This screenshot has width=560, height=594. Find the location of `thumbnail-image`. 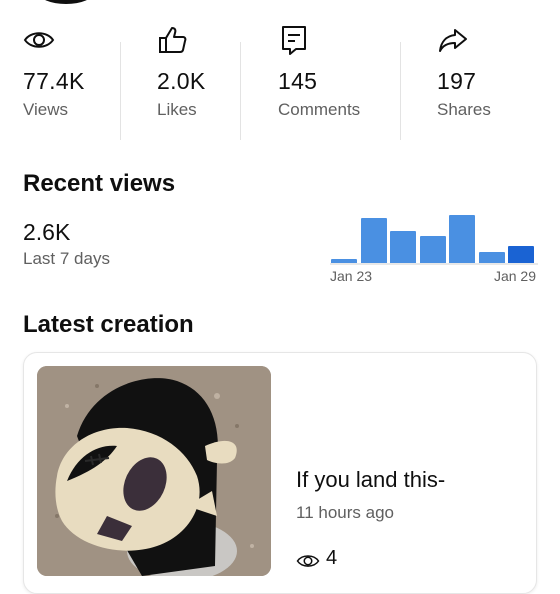

thumbnail-image is located at coordinates (154, 471).